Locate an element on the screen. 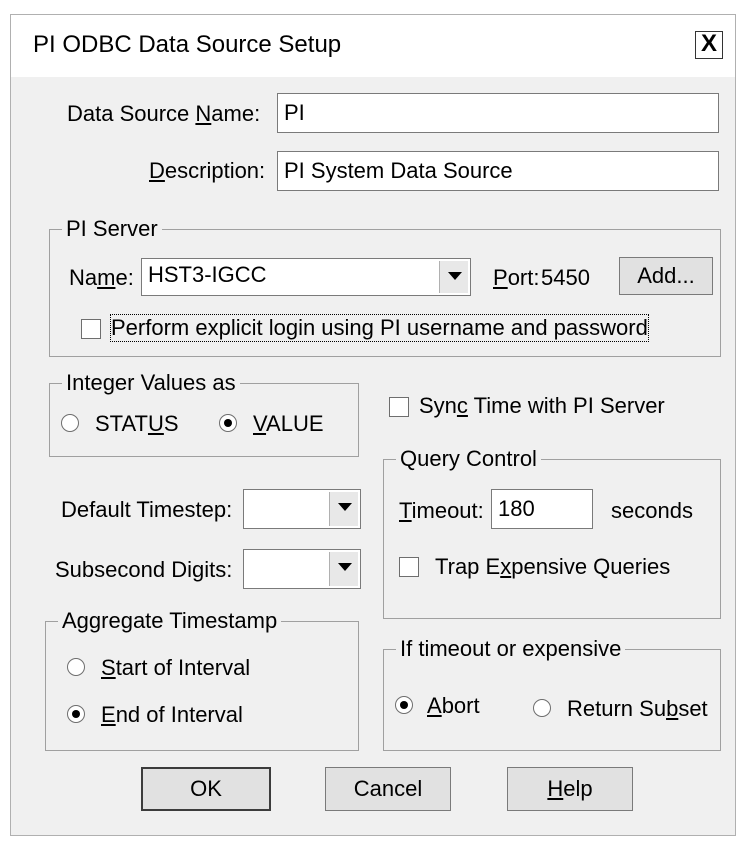 The width and height of the screenshot is (743, 842). abort-label: Abort is located at coordinates (453, 705).